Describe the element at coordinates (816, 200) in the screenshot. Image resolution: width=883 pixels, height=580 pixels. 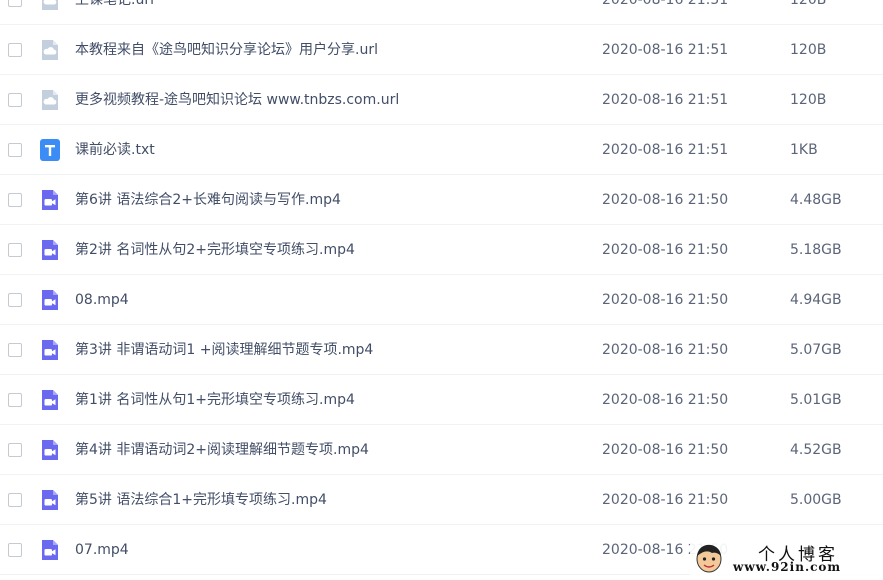
I see `file-size: 4.48GB` at that location.